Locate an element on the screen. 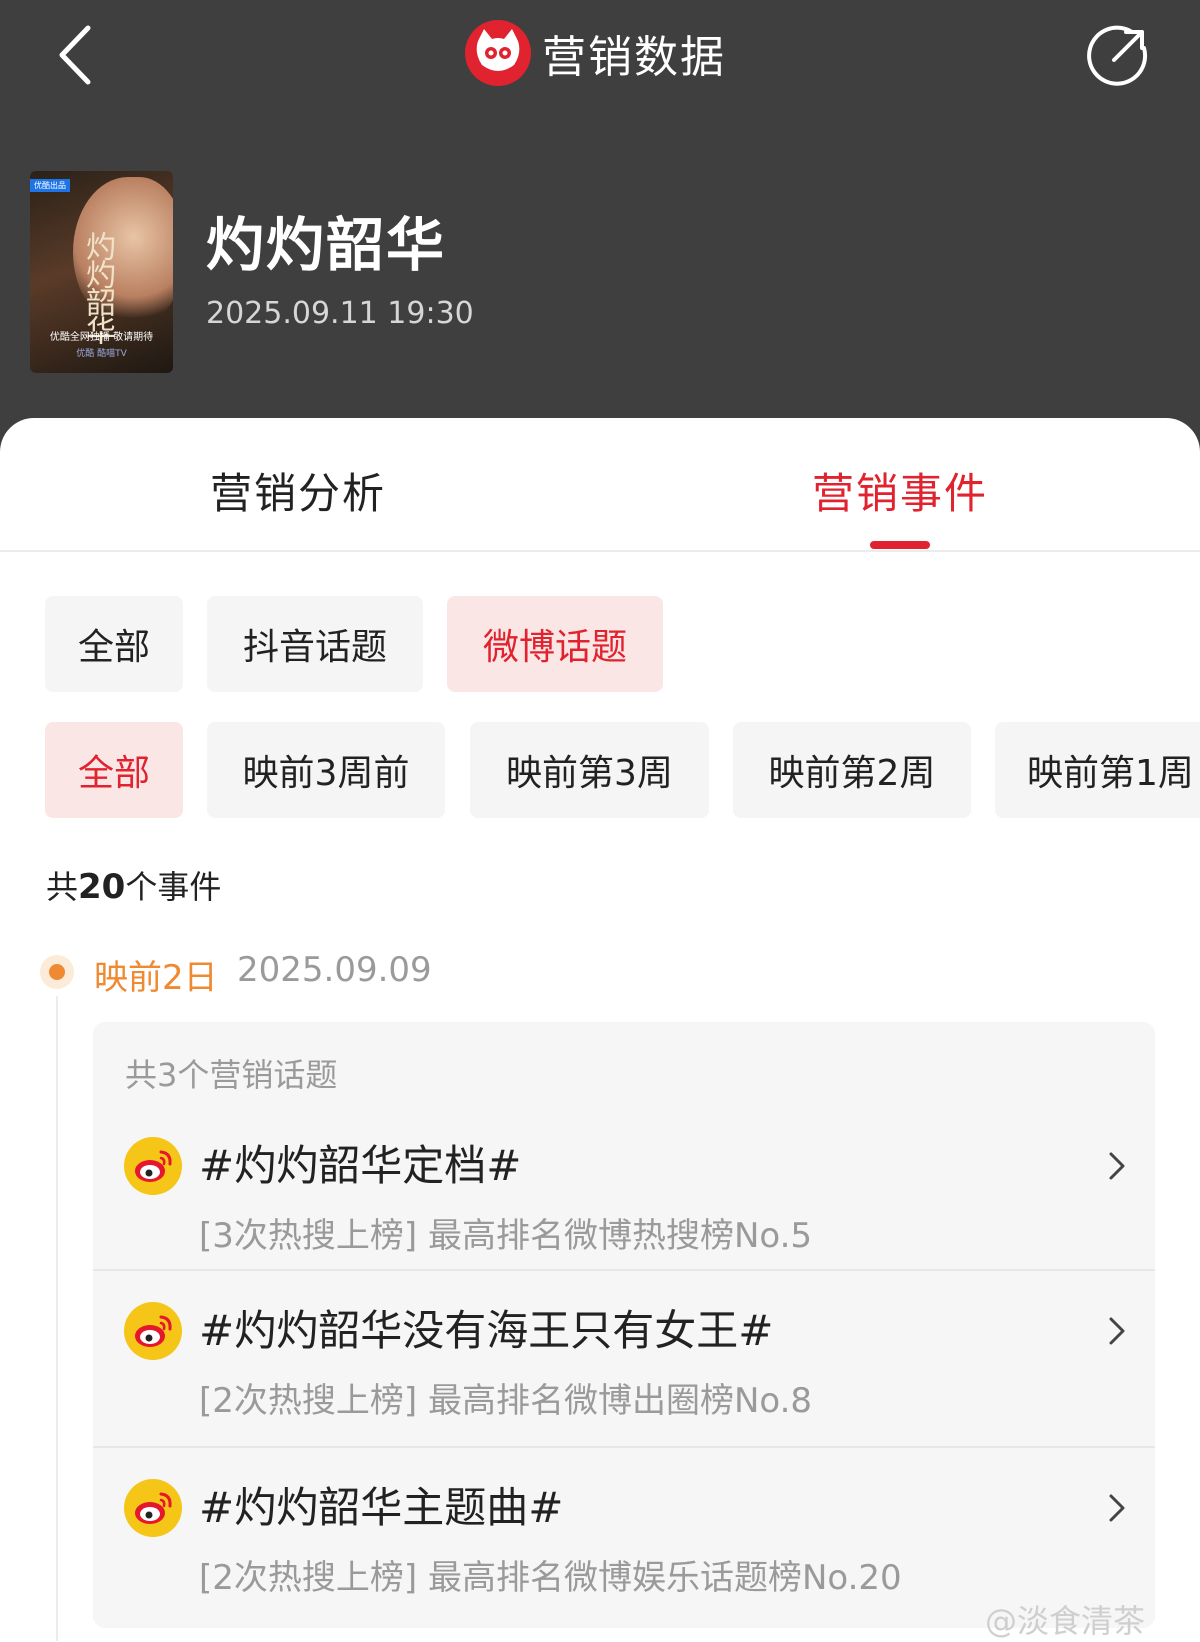 The image size is (1200, 1642). show-poster: 优酷出品 灼灼韶华 优酷全网独播 敬请期待 优酷 酷喵TV is located at coordinates (101, 272).